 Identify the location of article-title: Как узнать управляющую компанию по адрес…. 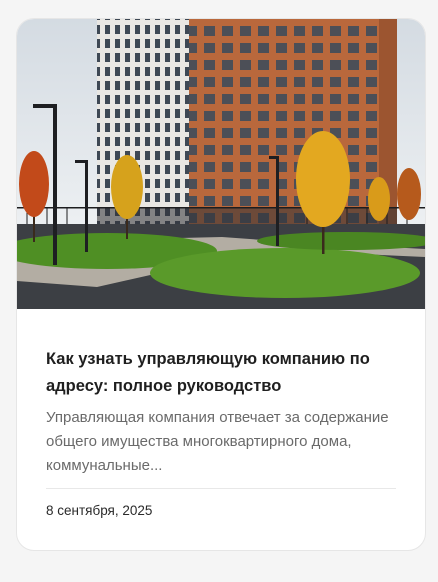
(222, 373).